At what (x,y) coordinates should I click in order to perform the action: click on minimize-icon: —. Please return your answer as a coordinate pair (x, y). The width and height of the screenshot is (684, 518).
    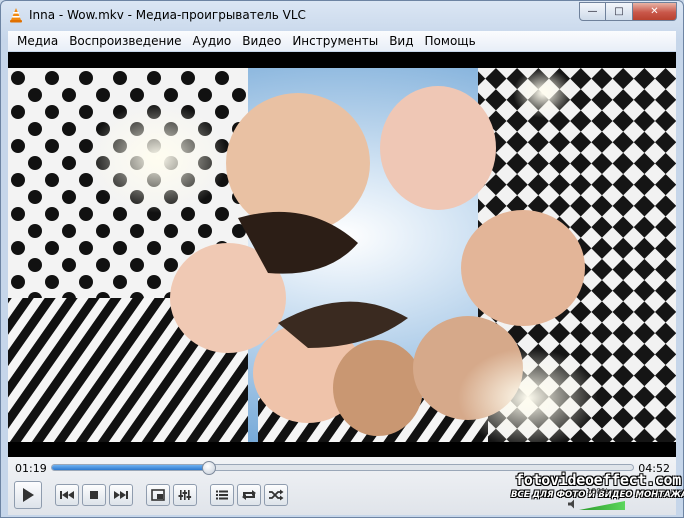
    Looking at the image, I should click on (592, 11).